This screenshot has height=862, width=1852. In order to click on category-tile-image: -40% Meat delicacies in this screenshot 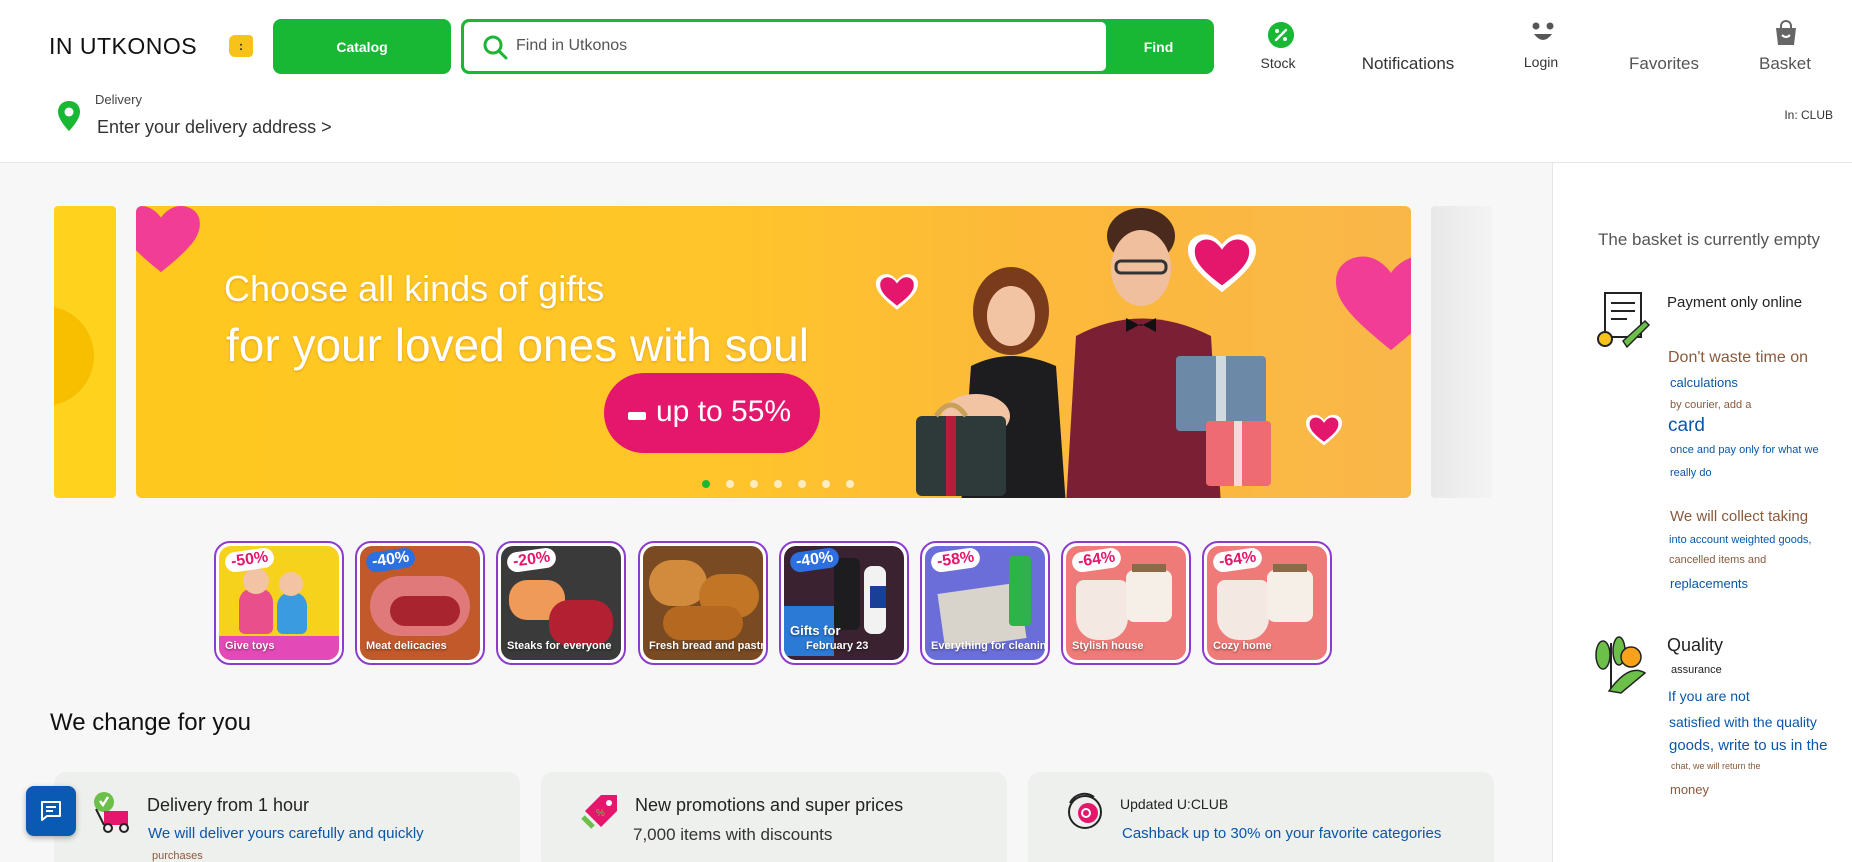, I will do `click(420, 603)`.